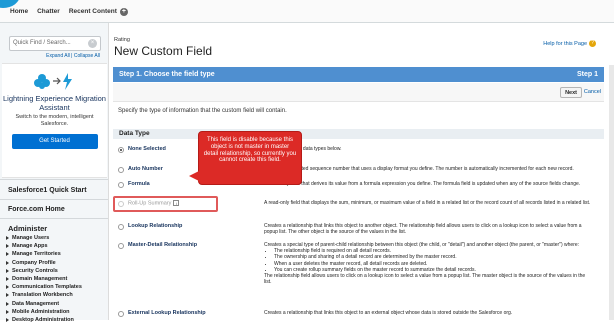  Describe the element at coordinates (163, 245) in the screenshot. I see `type-label: Master-Detail Relationship` at that location.